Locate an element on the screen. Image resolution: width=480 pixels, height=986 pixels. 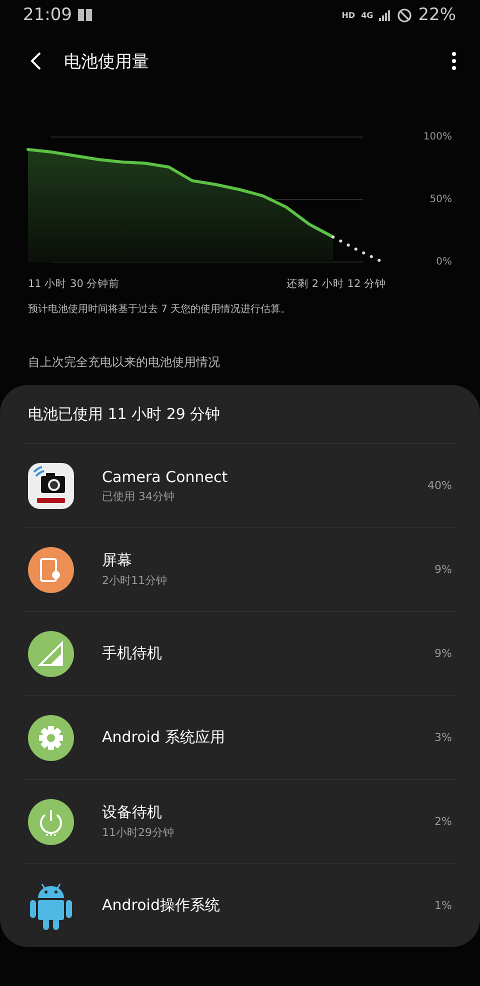
page-title: 电池使用量 is located at coordinates (106, 61).